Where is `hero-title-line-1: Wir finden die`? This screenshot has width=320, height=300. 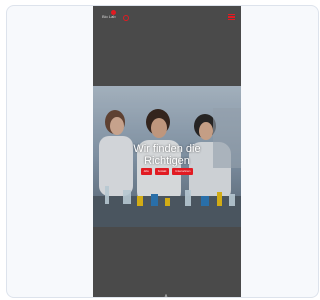
hero-title-line-1: Wir finden die is located at coordinates (167, 149).